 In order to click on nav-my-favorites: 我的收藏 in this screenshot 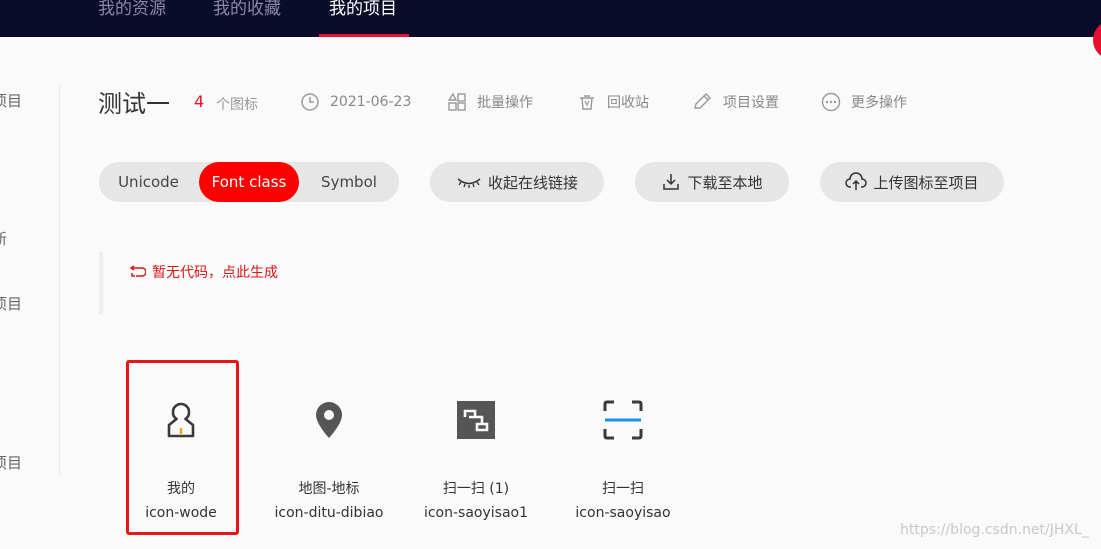, I will do `click(247, 11)`.